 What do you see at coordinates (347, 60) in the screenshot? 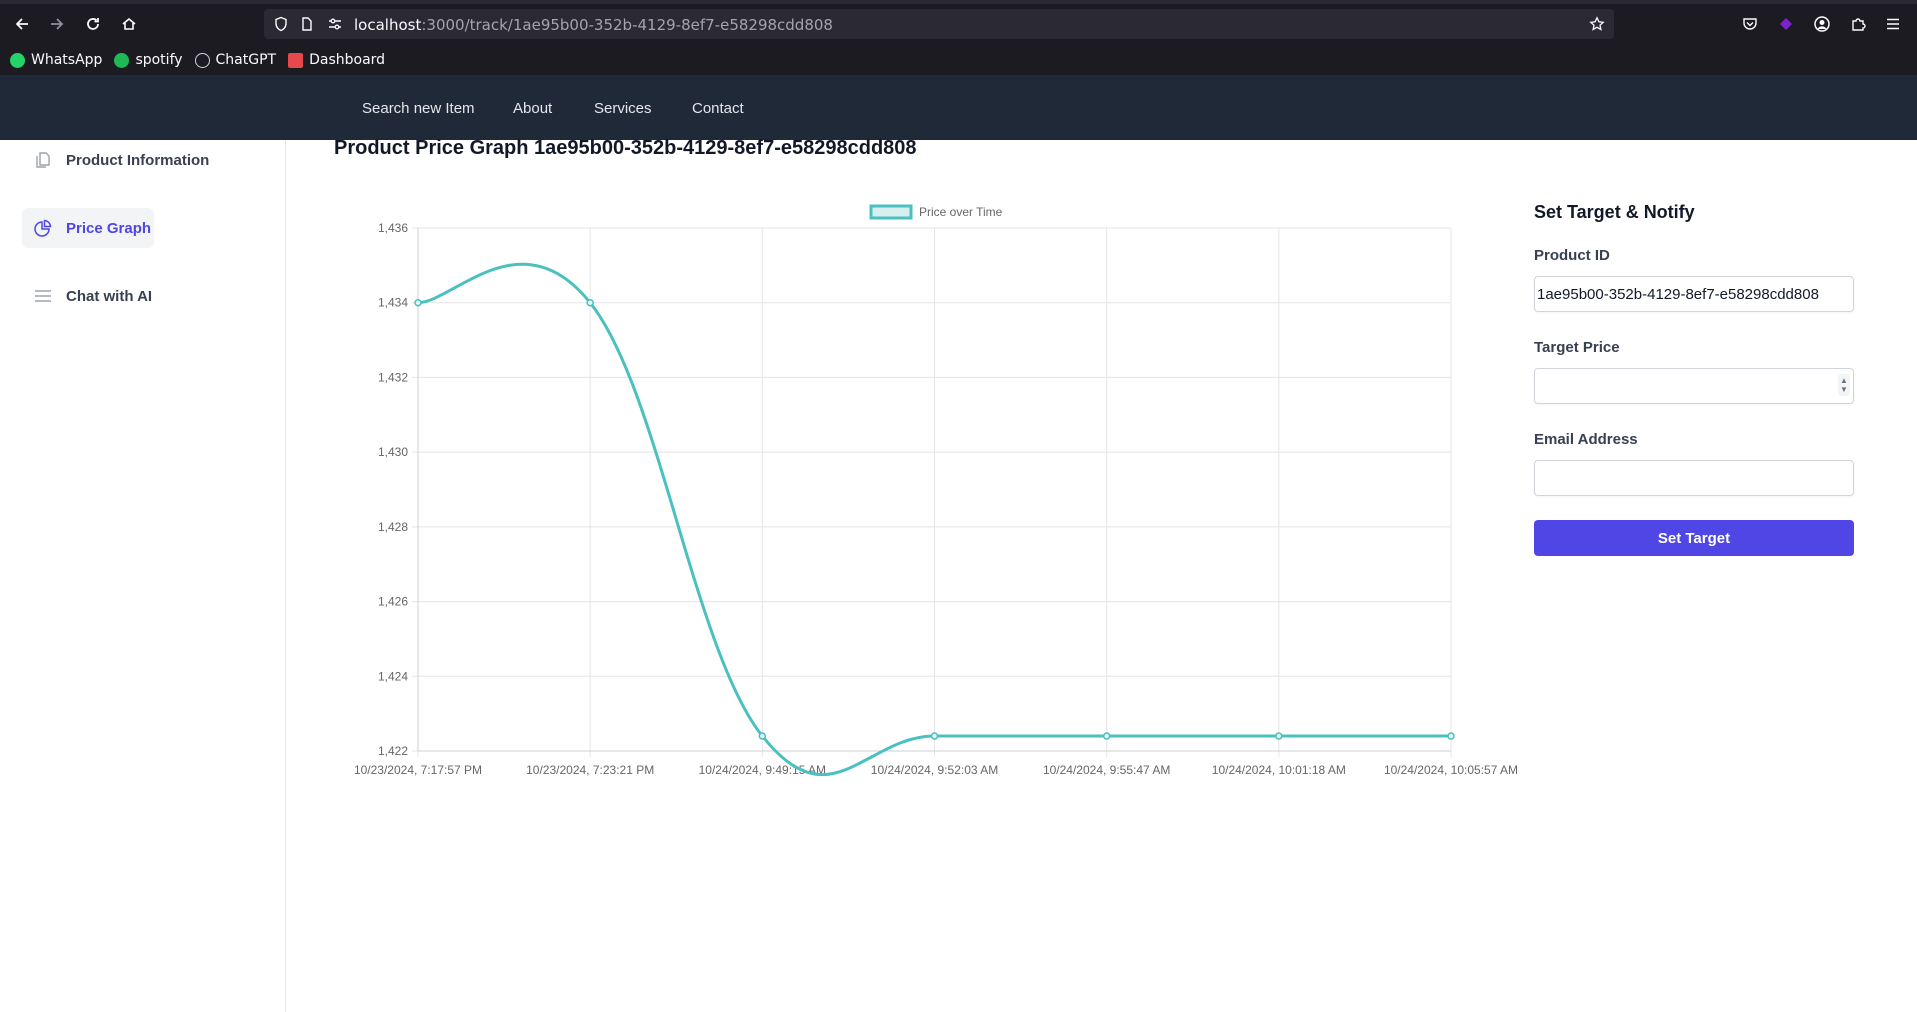
I see `bookmark-label: Dashboard` at bounding box center [347, 60].